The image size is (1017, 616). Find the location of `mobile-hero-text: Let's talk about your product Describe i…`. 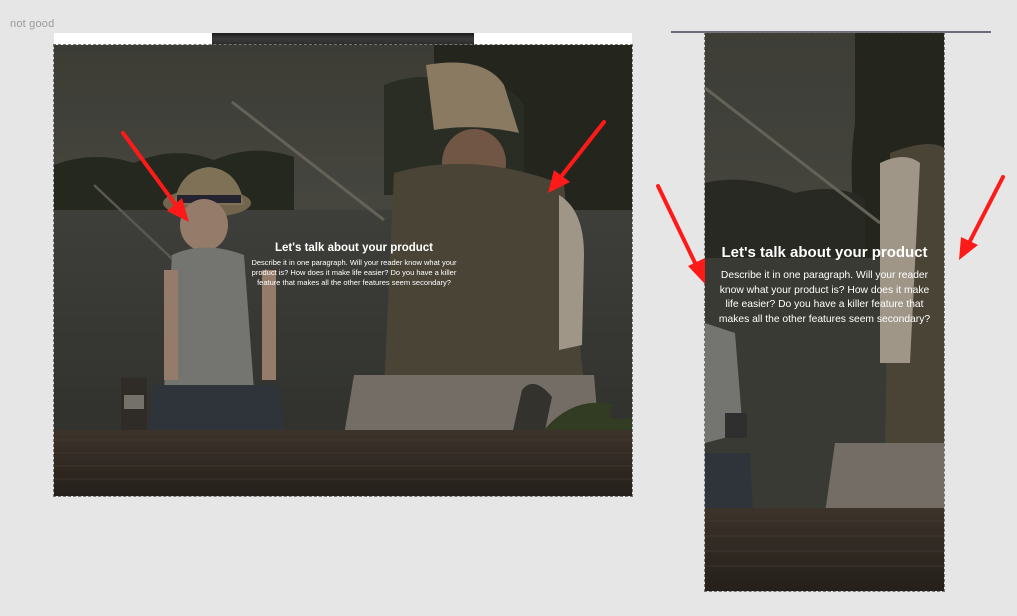

mobile-hero-text: Let's talk about your product Describe i… is located at coordinates (824, 285).